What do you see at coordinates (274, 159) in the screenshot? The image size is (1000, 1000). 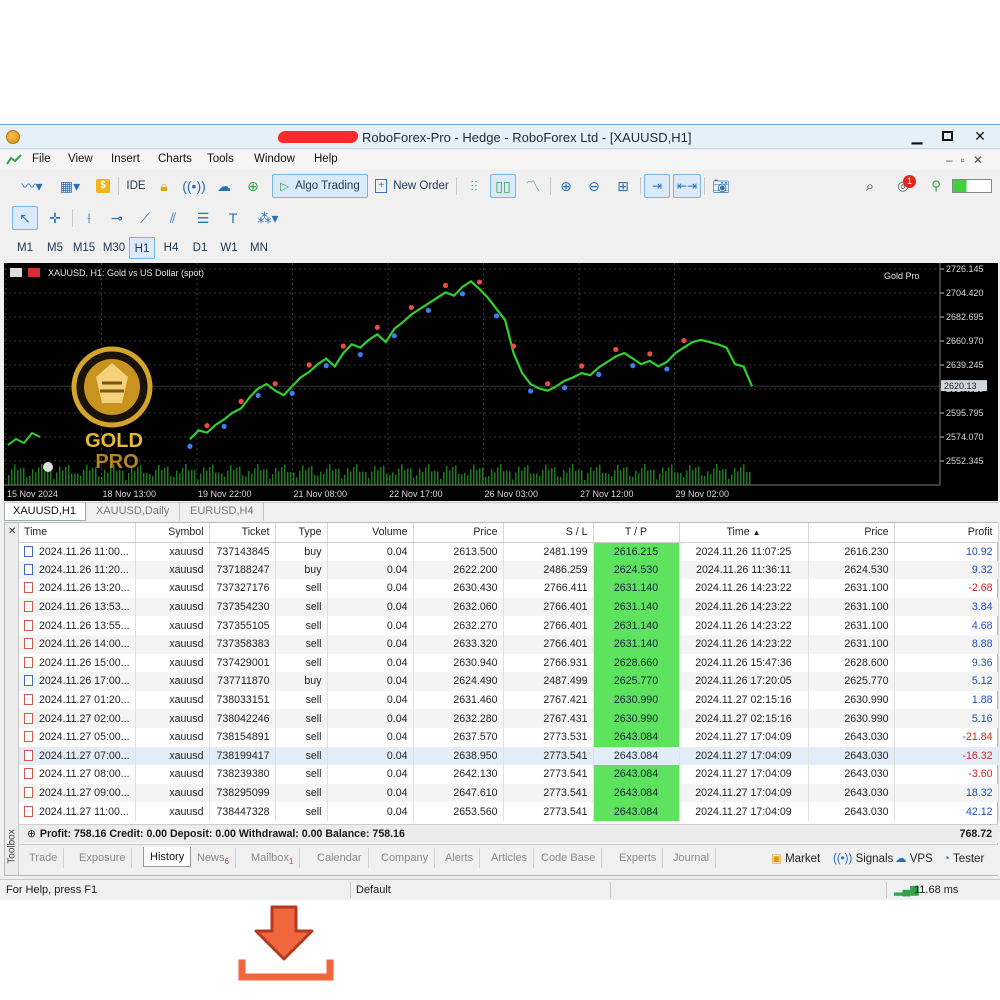 I see `menu-window: Window` at bounding box center [274, 159].